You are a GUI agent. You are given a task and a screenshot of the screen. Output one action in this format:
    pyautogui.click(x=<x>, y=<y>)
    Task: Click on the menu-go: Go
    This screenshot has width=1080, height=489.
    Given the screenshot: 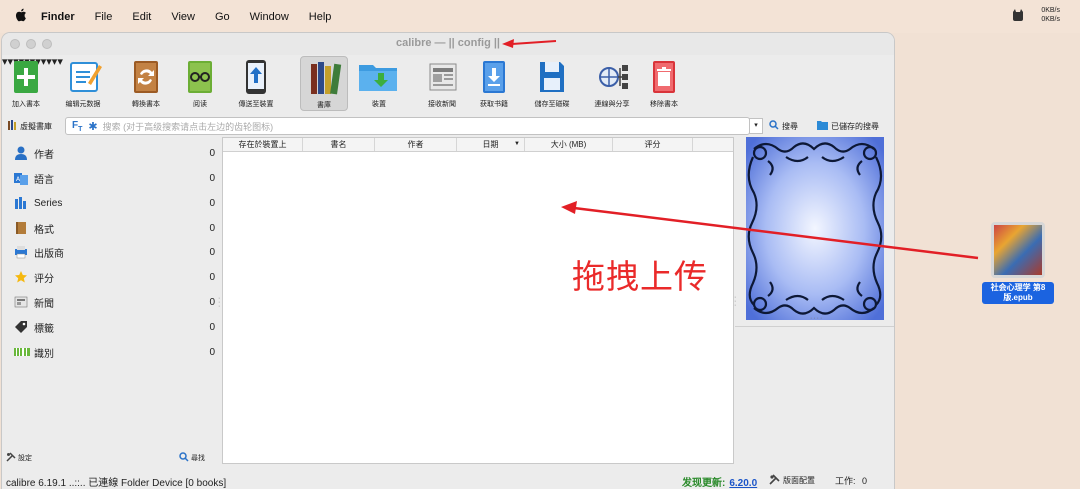 What is the action you would take?
    pyautogui.click(x=222, y=17)
    